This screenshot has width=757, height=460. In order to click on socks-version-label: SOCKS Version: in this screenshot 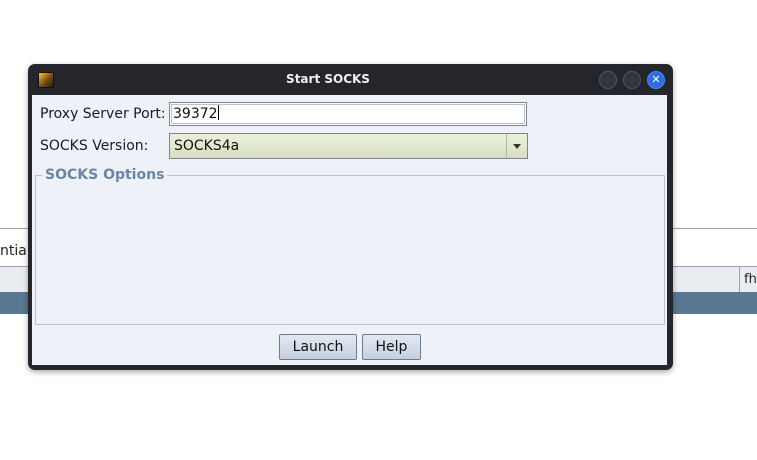, I will do `click(94, 146)`.